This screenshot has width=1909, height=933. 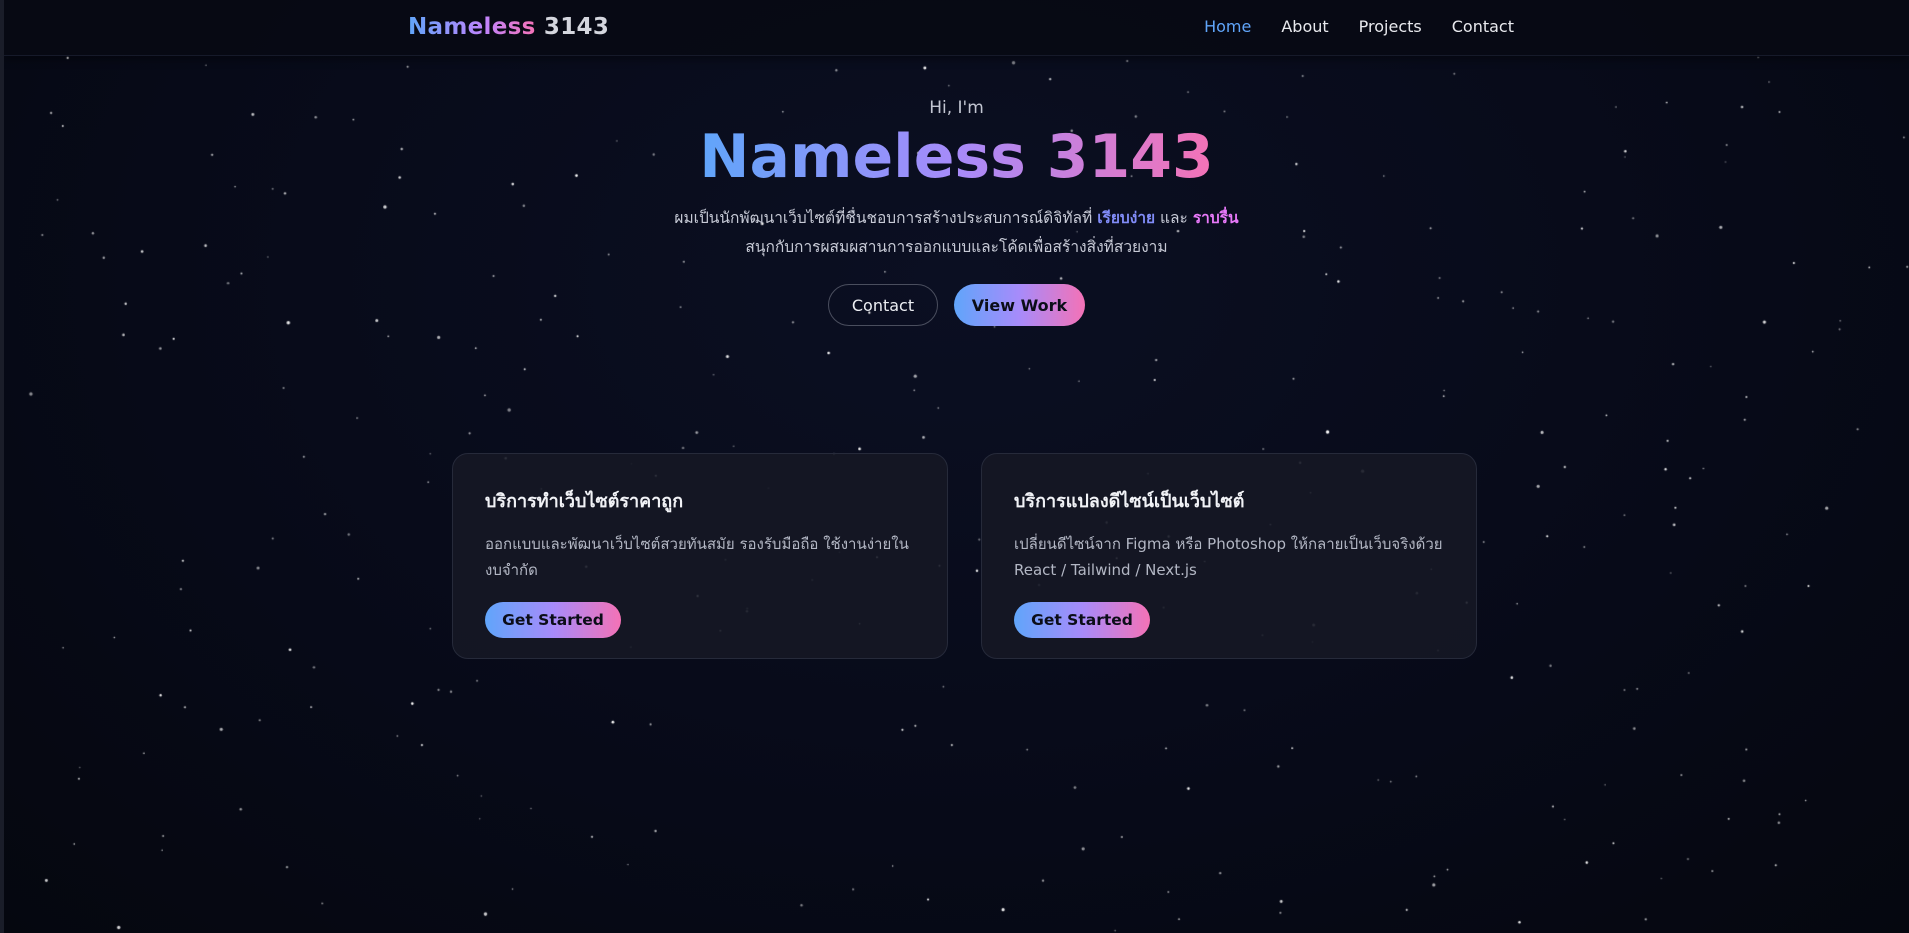 I want to click on nav-link-contact: Contact, so click(x=1483, y=26).